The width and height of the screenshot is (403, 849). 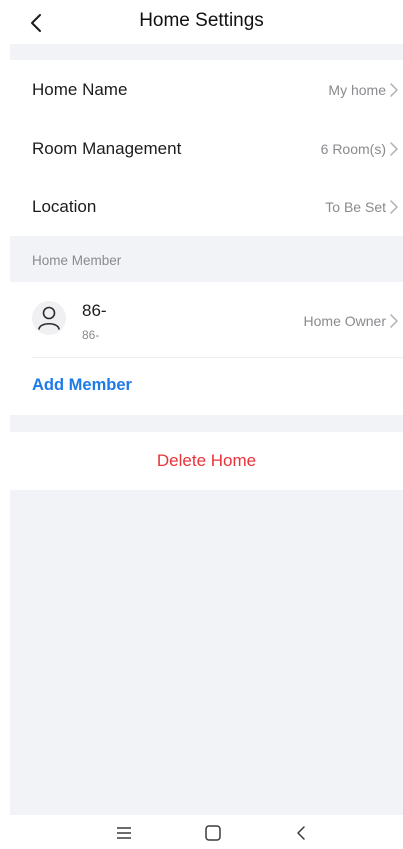 What do you see at coordinates (206, 319) in the screenshot?
I see `member-row: 86- 86- Home Owner` at bounding box center [206, 319].